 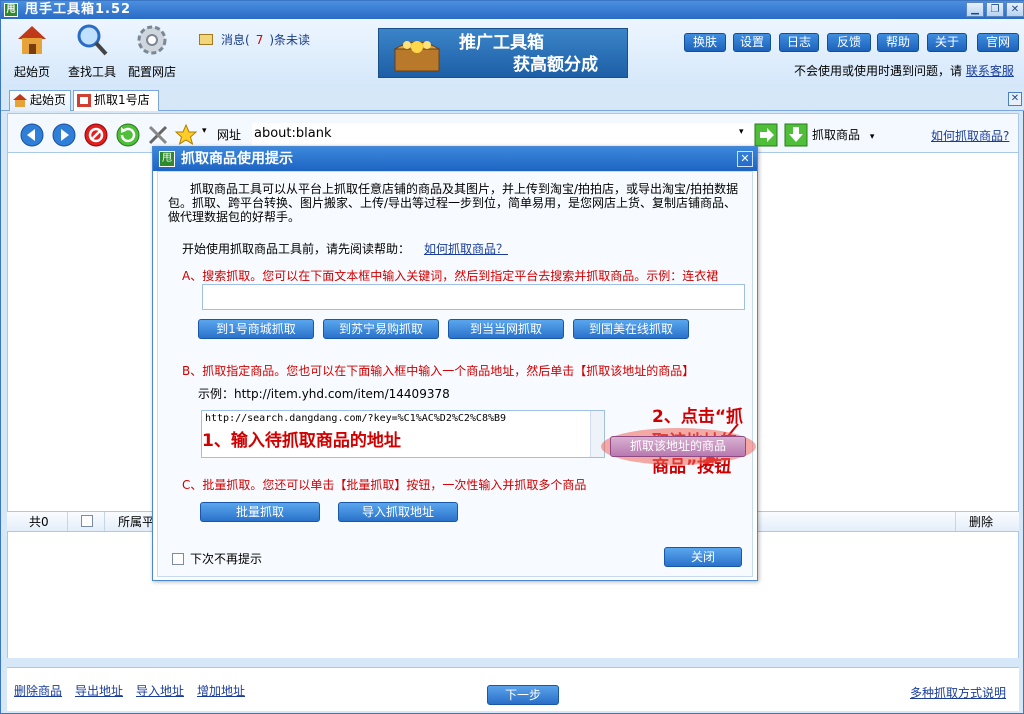 I want to click on url-example: 示例：http://item.yhd.com/item/14409378, so click(x=324, y=394).